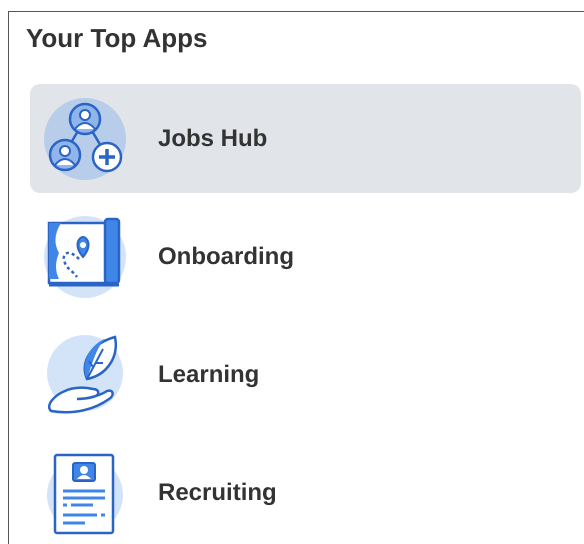 The width and height of the screenshot is (584, 544). What do you see at coordinates (85, 256) in the screenshot?
I see `map-icon` at bounding box center [85, 256].